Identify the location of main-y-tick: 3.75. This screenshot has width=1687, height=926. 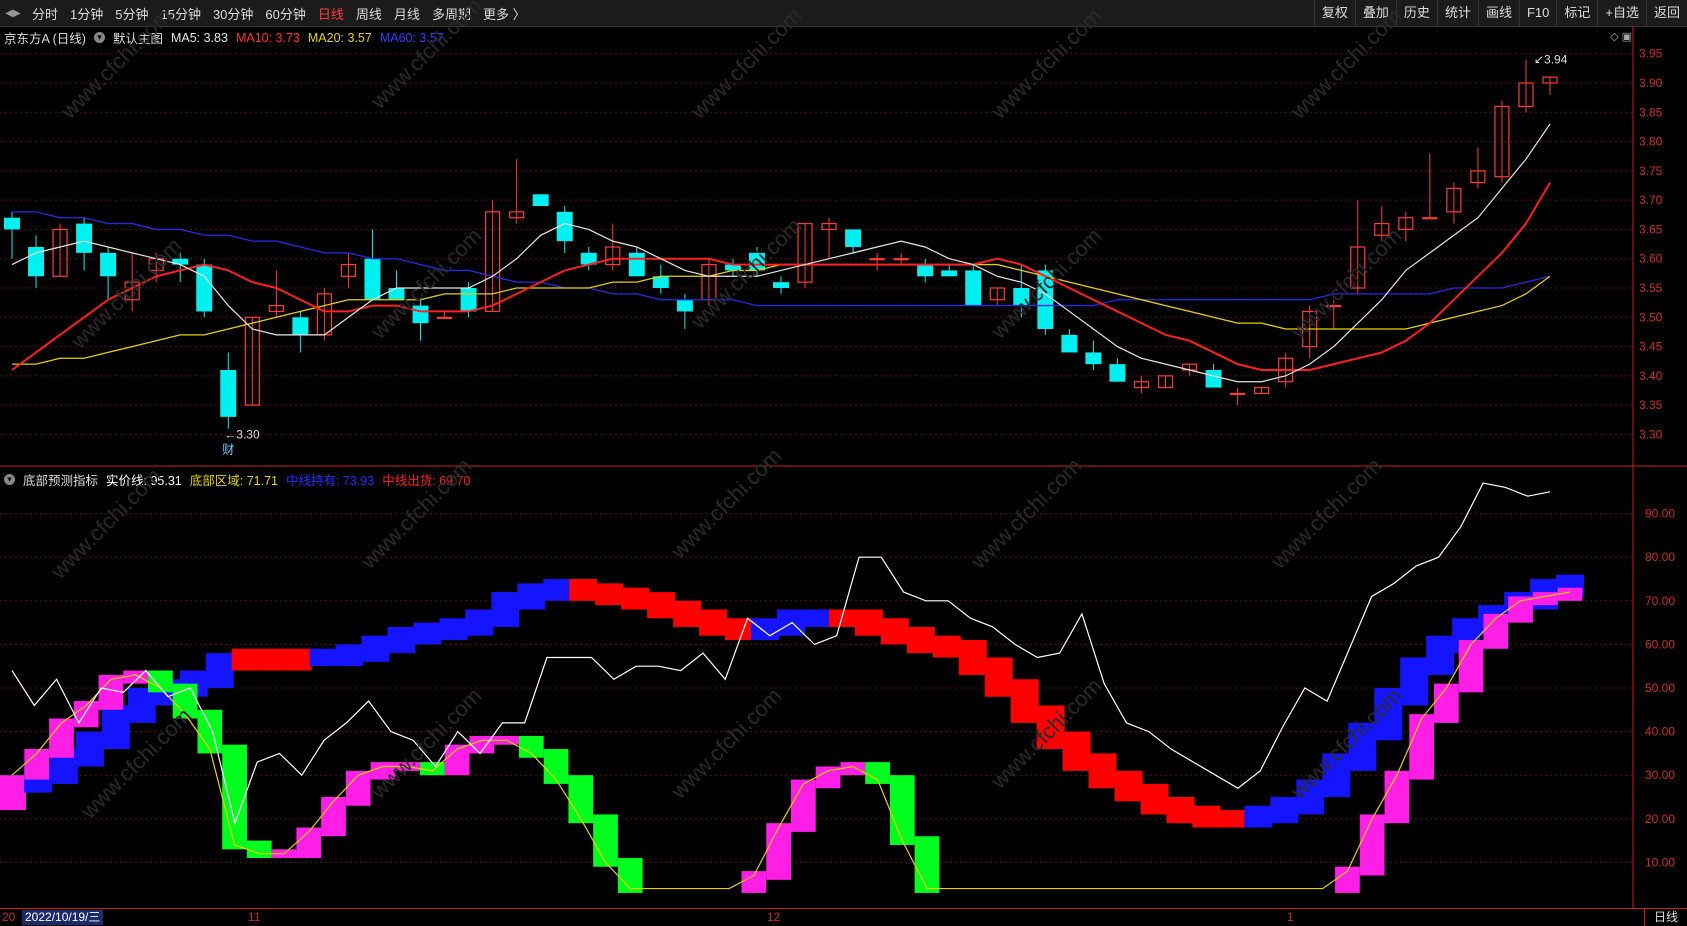
(1651, 171).